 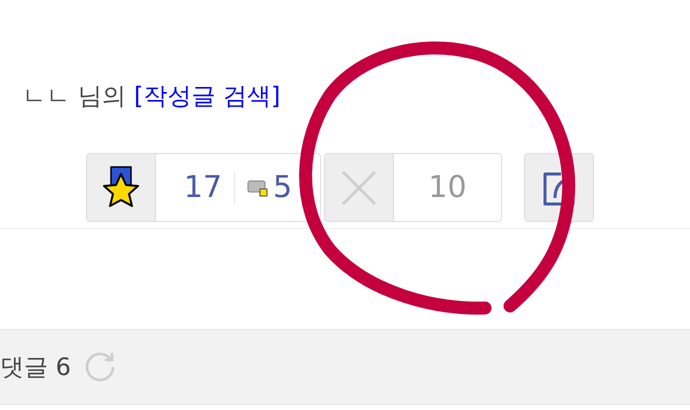 What do you see at coordinates (447, 188) in the screenshot?
I see `dislike-count: 10` at bounding box center [447, 188].